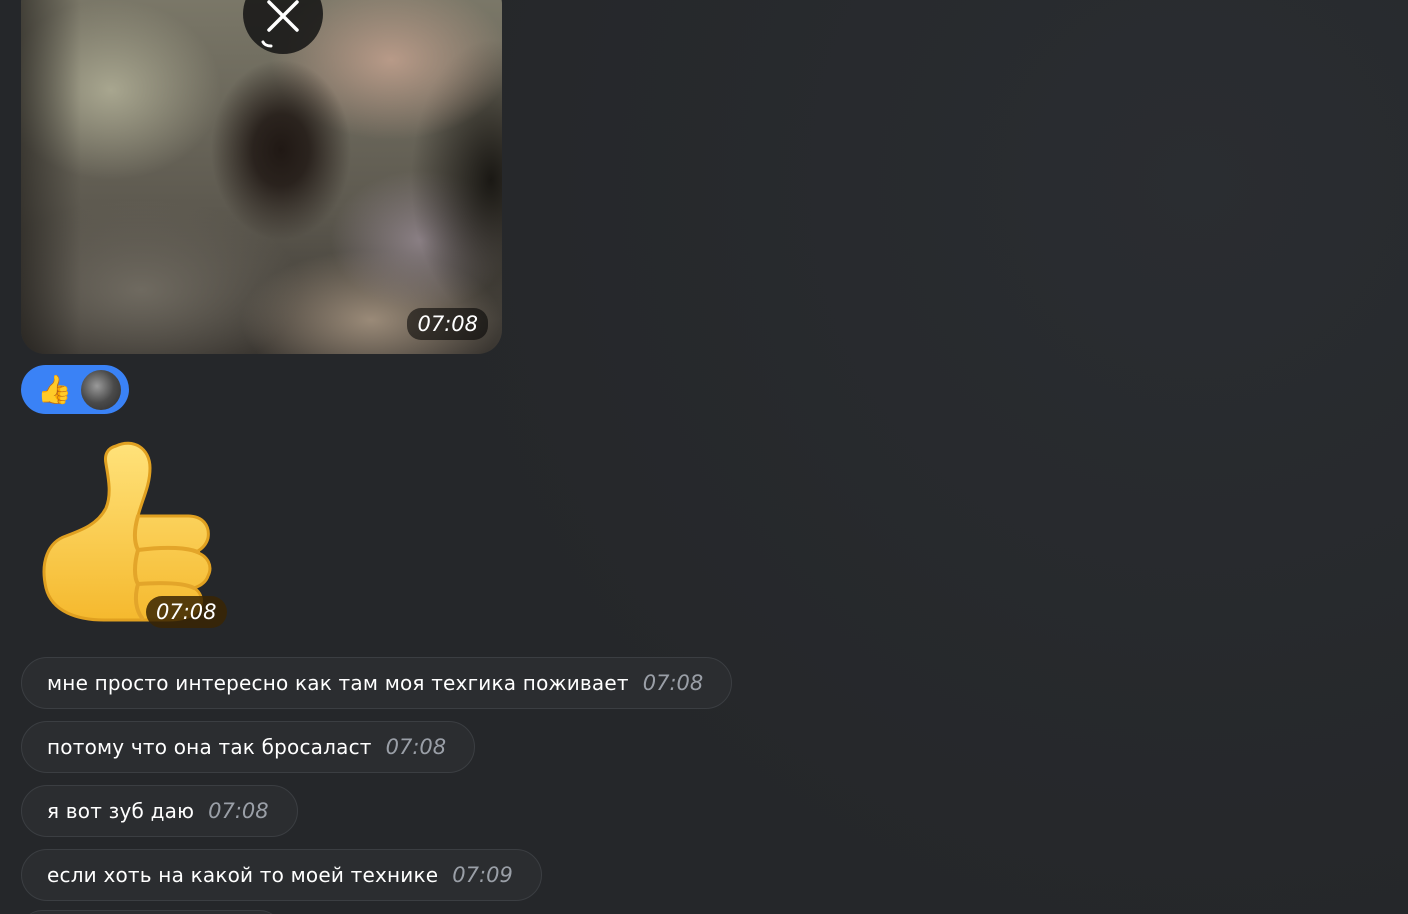 This screenshot has height=914, width=1408. What do you see at coordinates (209, 747) in the screenshot?
I see `message-text: потому что она так бросаласт` at bounding box center [209, 747].